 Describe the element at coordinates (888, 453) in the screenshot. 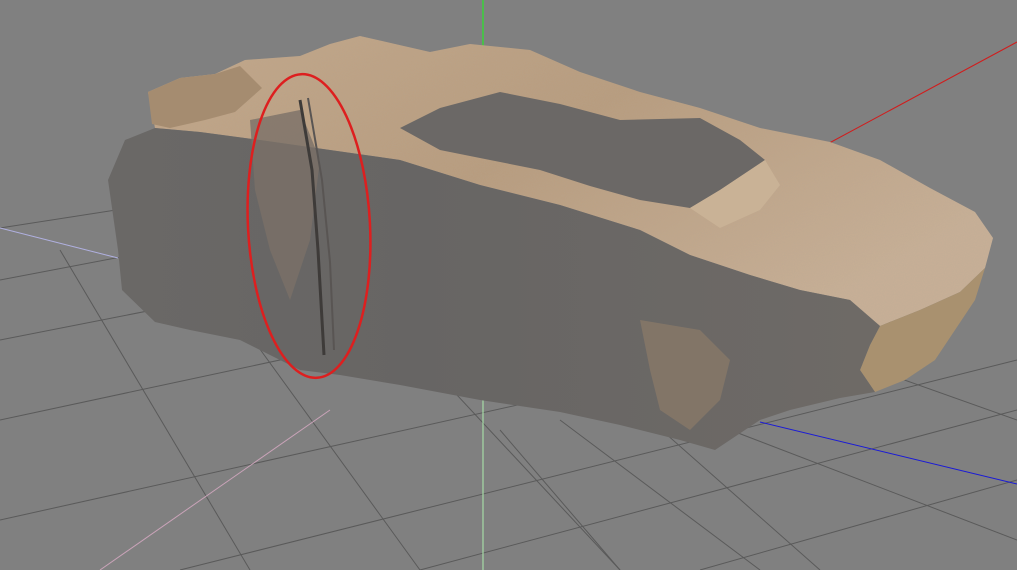

I see `z-axis-line` at that location.